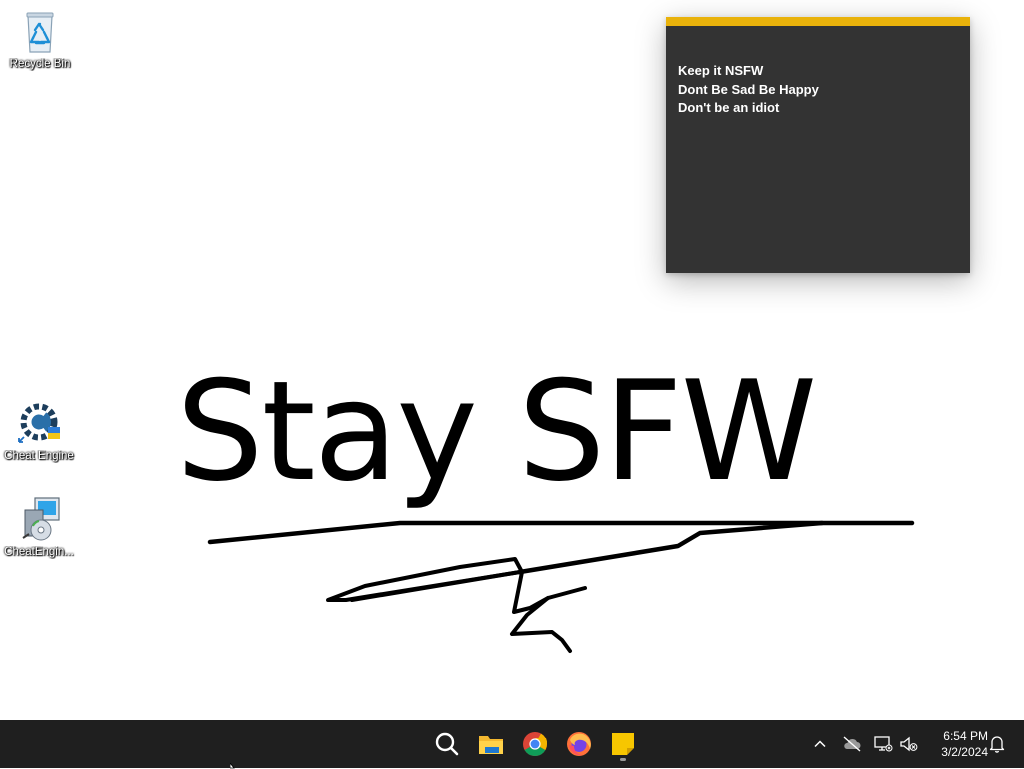 This screenshot has height=769, width=1024. I want to click on cloud-offline-icon, so click(852, 744).